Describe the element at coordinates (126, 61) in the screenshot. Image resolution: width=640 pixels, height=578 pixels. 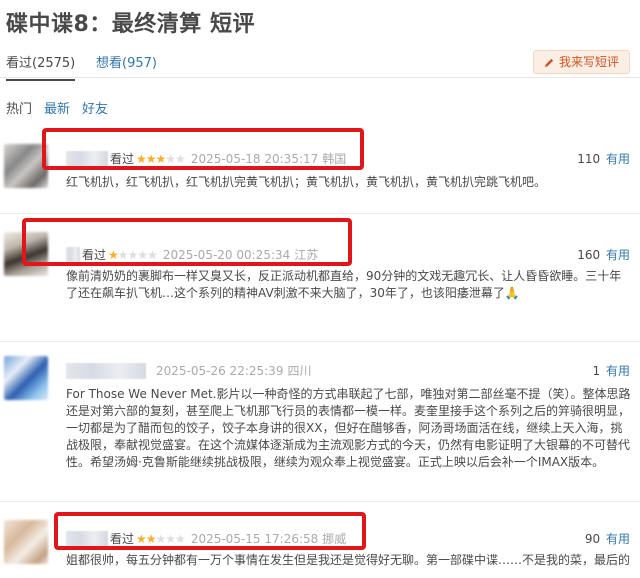
I see `tab-want-to-watch: 想看(957)` at that location.